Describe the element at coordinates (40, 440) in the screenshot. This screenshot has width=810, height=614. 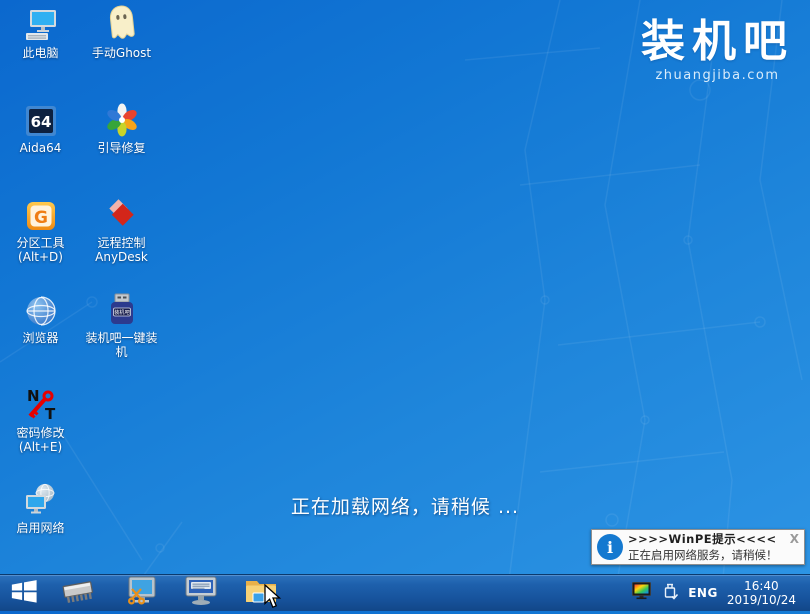
I see `icon-label: 密码修改 (Alt+E)` at that location.